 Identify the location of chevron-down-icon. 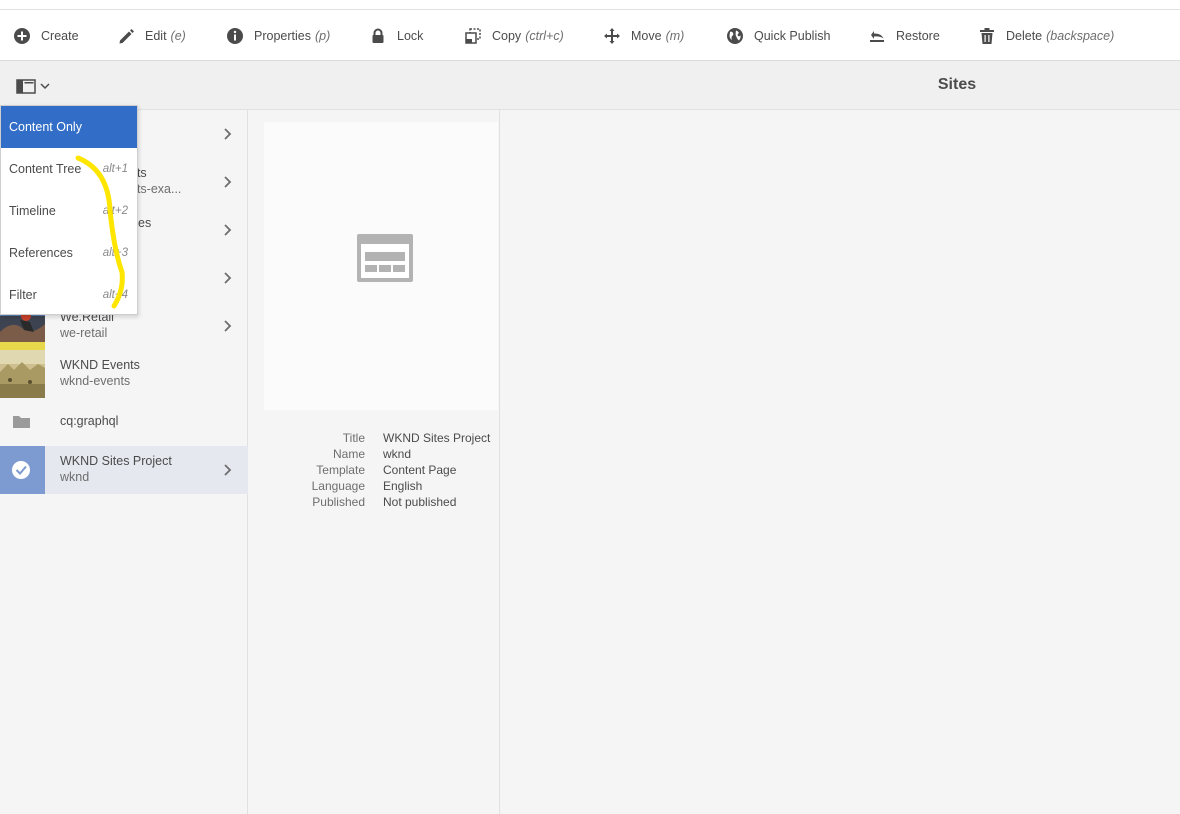
(45, 86).